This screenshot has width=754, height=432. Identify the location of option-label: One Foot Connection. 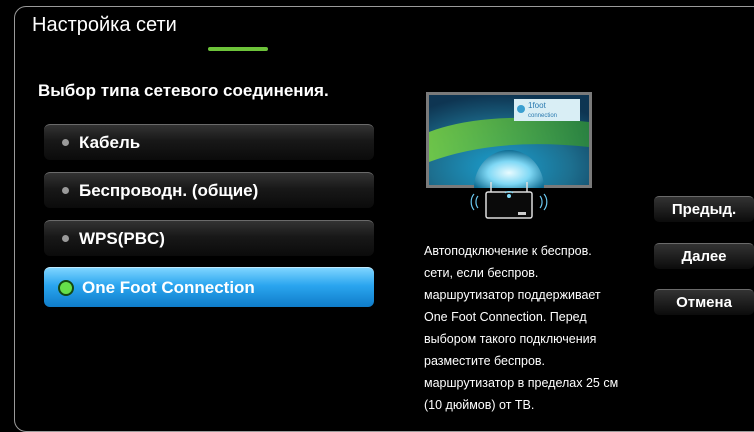
(168, 287).